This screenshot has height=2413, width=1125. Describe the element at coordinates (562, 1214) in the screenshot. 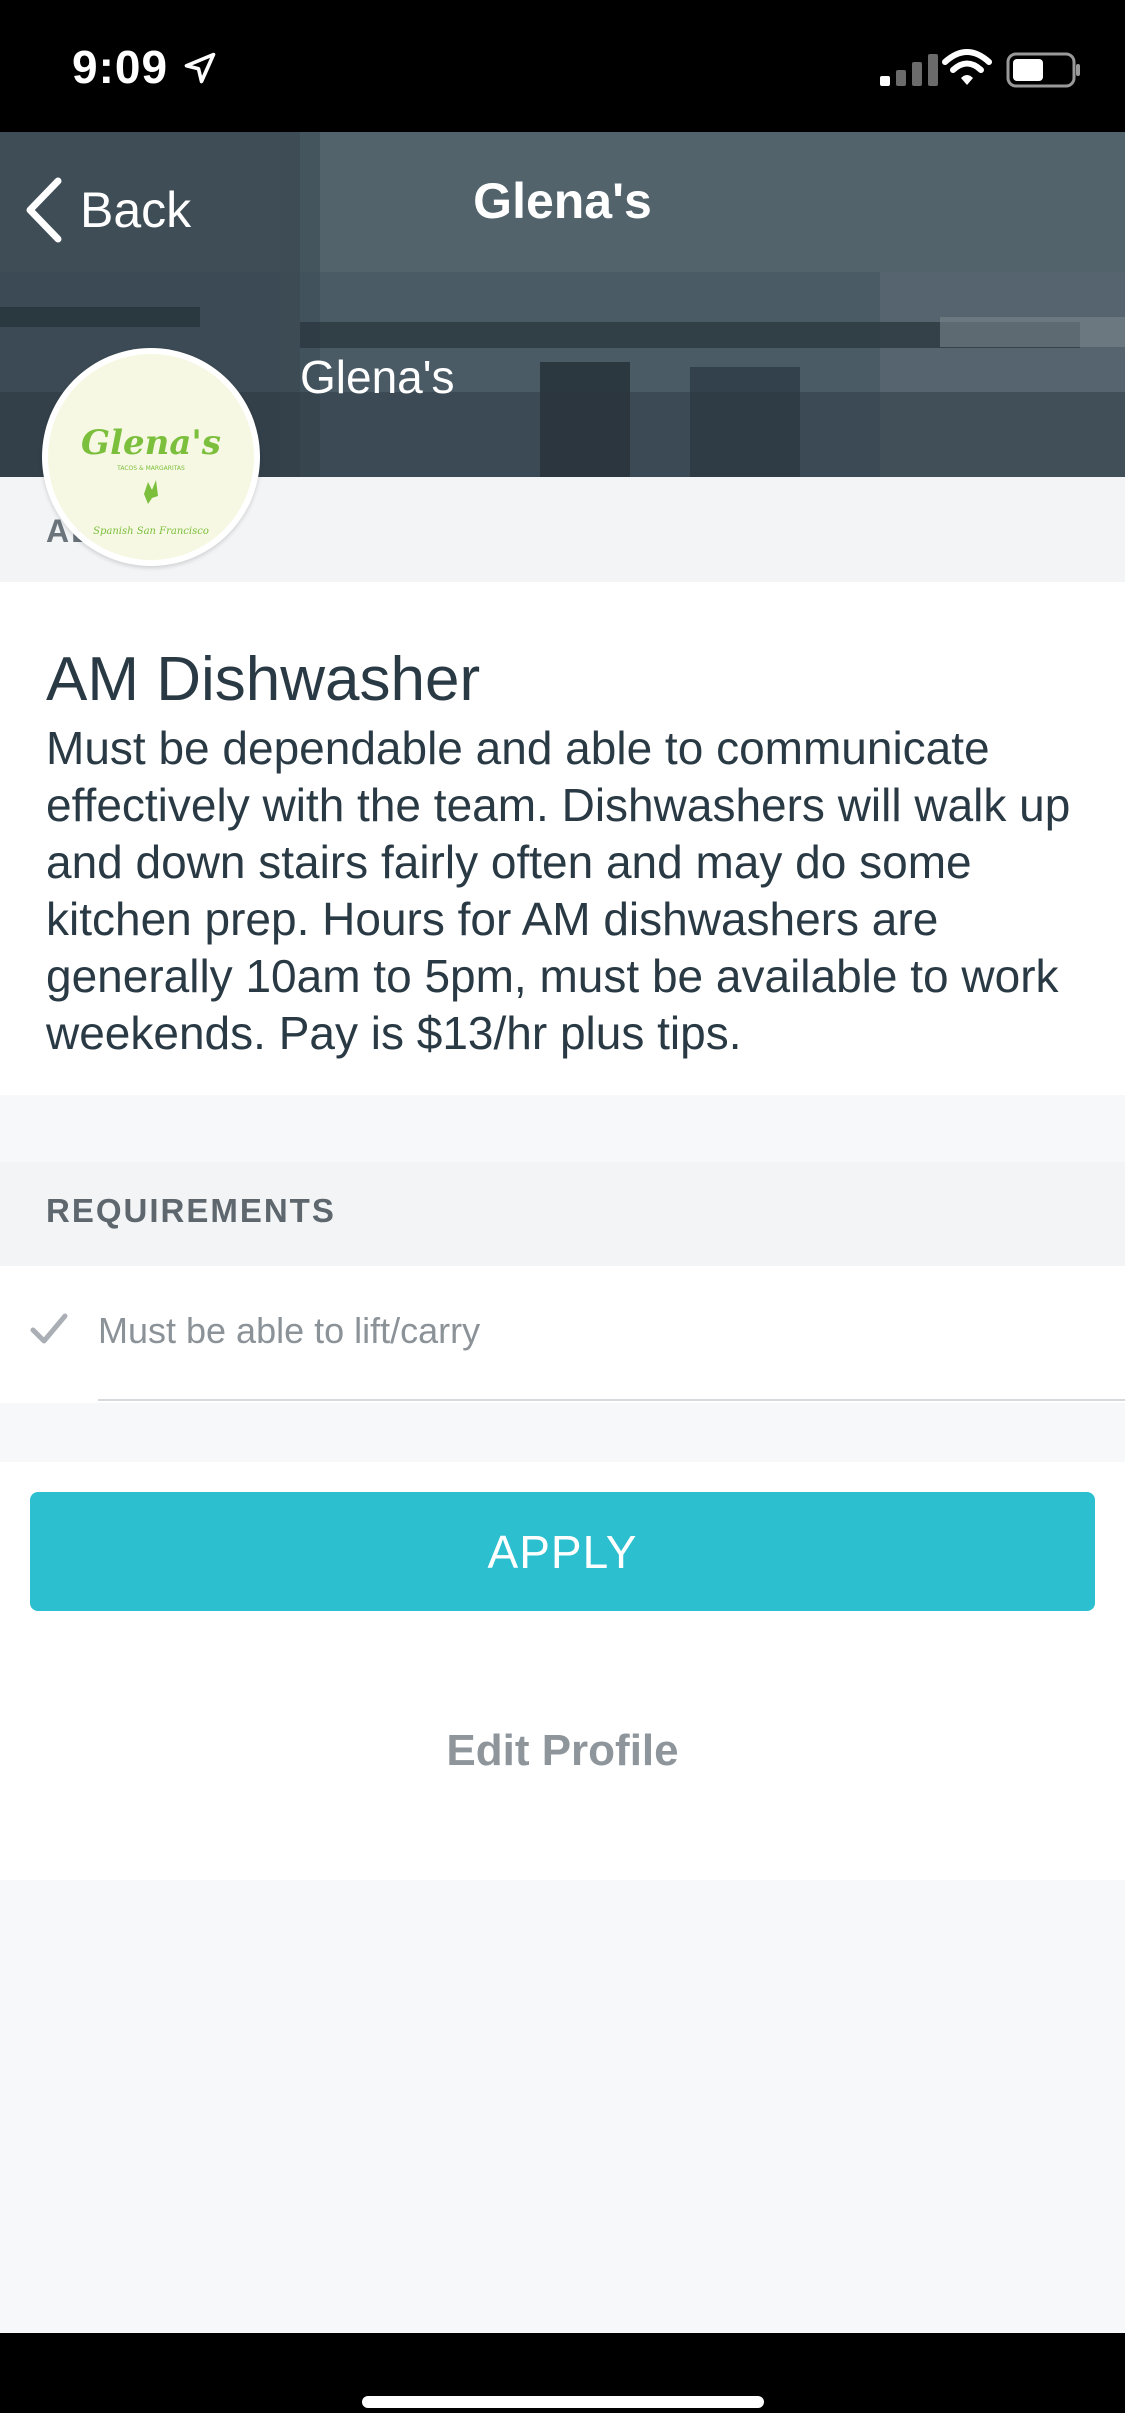

I see `requirements-section-header: REQUIREMENTS` at that location.